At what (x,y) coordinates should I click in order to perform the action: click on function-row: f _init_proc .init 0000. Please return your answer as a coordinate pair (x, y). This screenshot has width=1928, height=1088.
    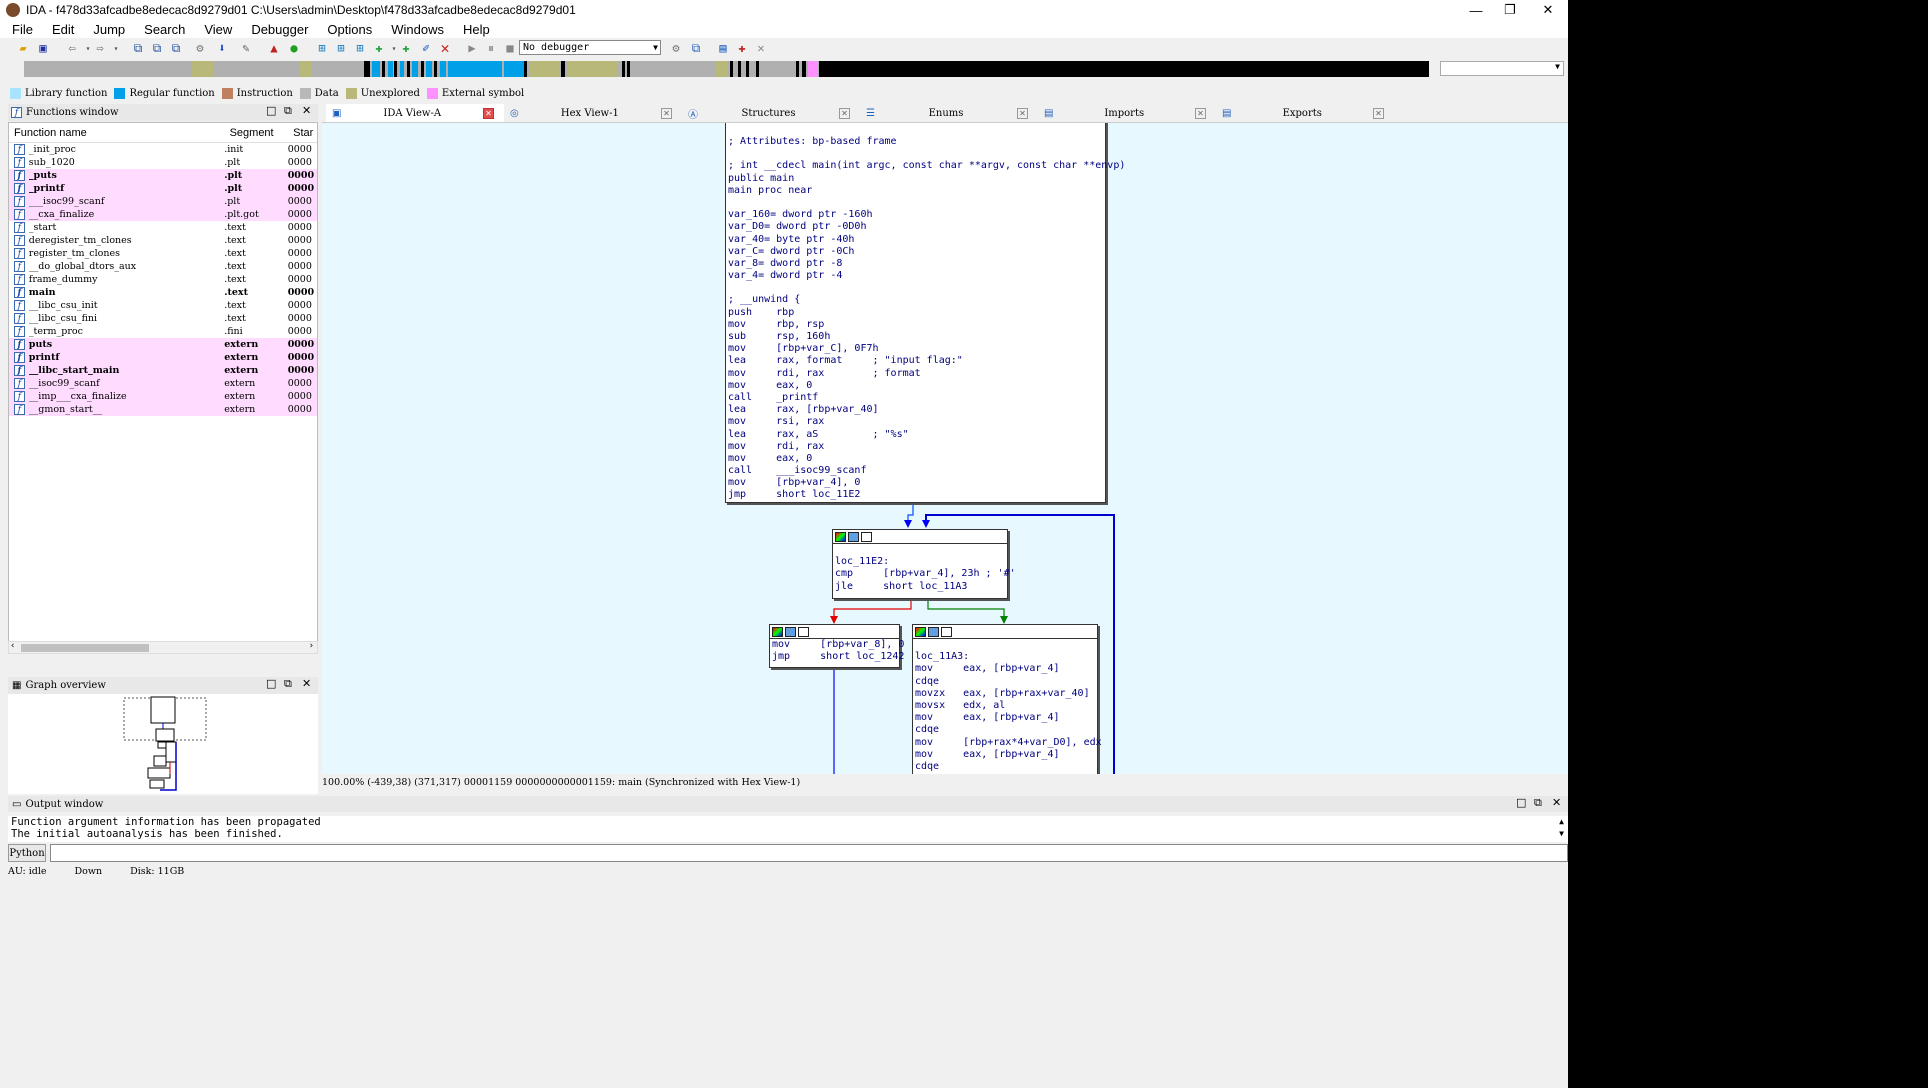
    Looking at the image, I should click on (163, 149).